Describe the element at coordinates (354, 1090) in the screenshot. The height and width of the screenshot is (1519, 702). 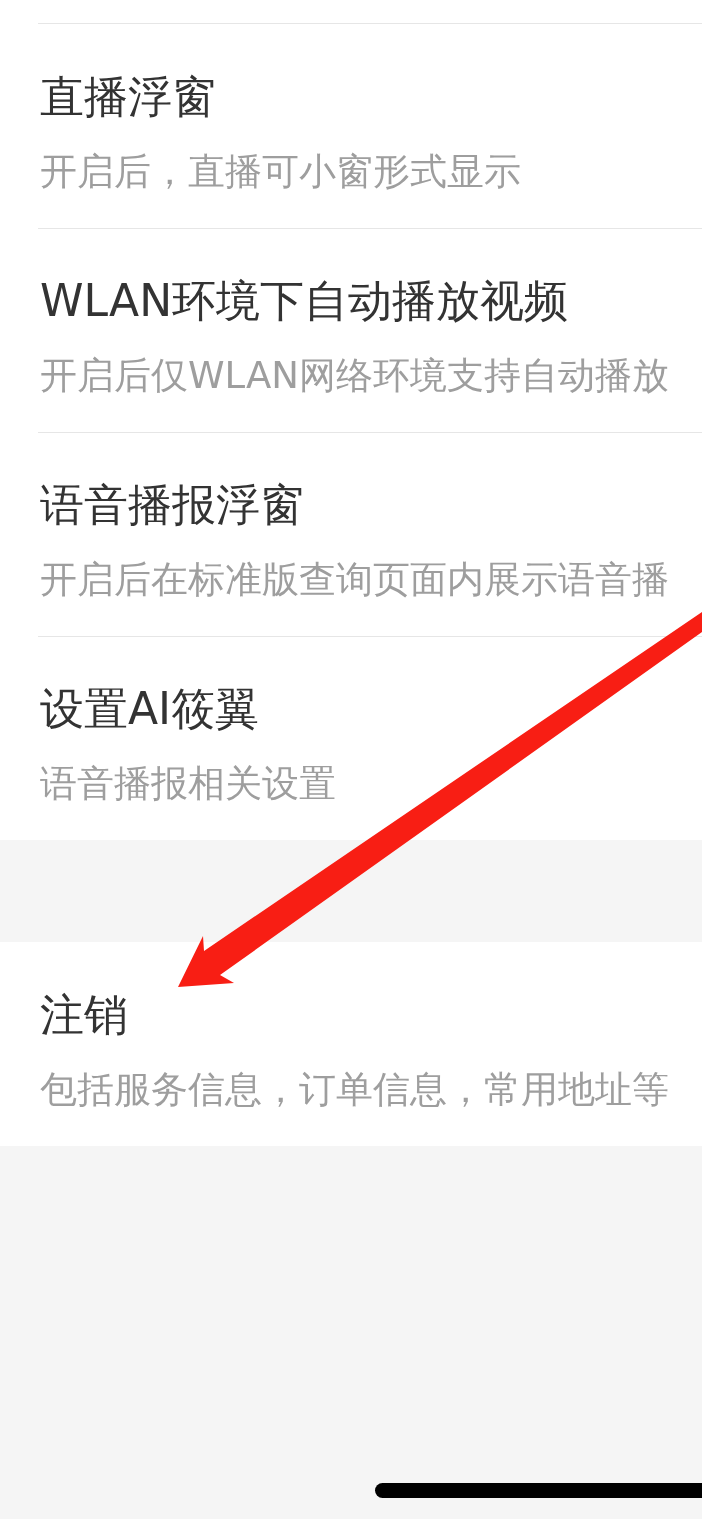
I see `setting-description: 包括服务信息，订单信息，常用地址等` at that location.